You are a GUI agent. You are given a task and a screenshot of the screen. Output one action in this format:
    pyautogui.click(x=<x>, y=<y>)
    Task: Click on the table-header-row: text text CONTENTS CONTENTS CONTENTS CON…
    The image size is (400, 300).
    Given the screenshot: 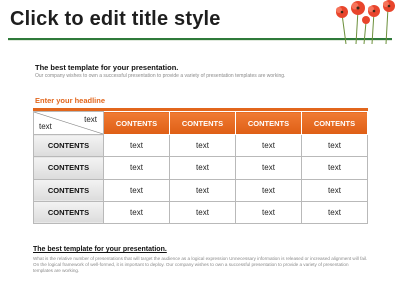 What is the action you would take?
    pyautogui.click(x=200, y=123)
    